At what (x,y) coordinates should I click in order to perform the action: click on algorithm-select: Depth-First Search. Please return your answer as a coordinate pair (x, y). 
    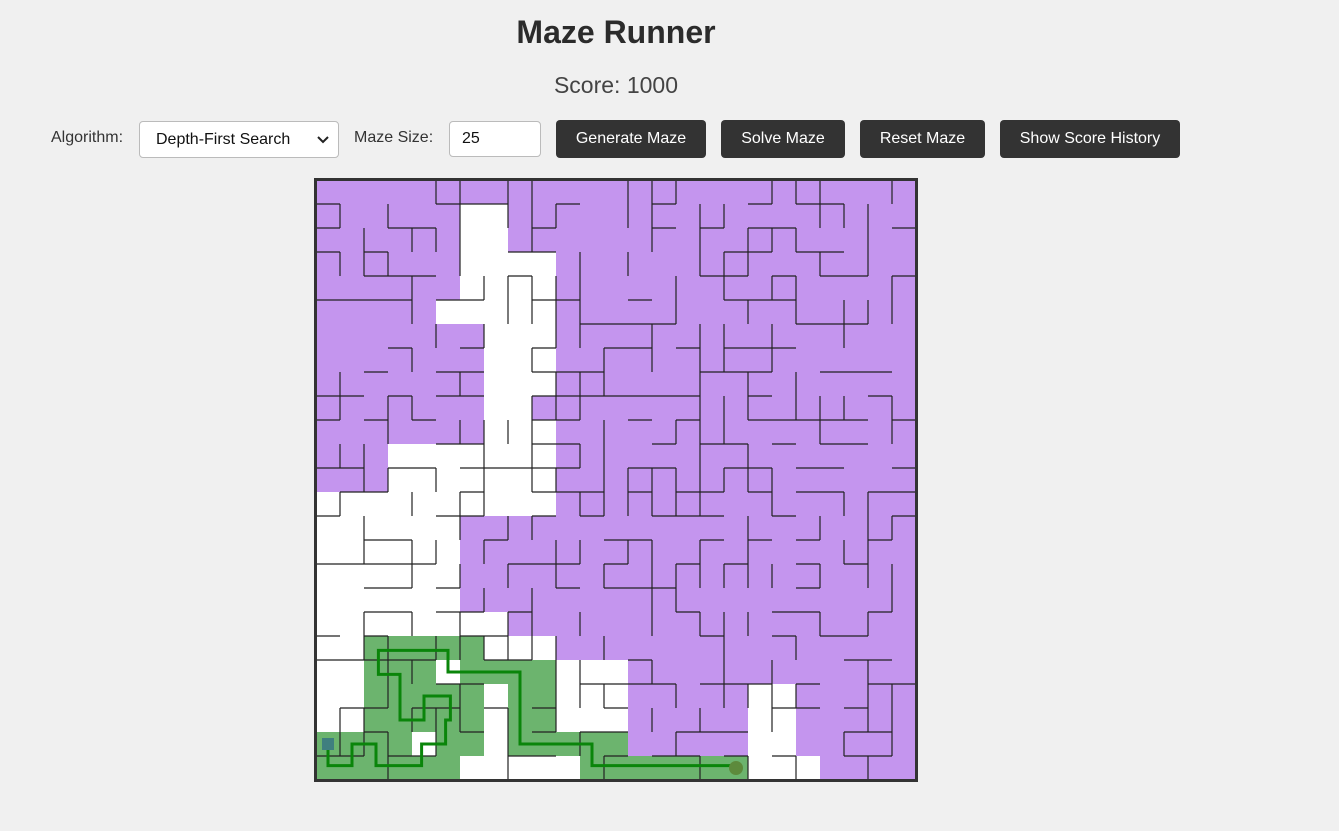
    Looking at the image, I should click on (239, 139).